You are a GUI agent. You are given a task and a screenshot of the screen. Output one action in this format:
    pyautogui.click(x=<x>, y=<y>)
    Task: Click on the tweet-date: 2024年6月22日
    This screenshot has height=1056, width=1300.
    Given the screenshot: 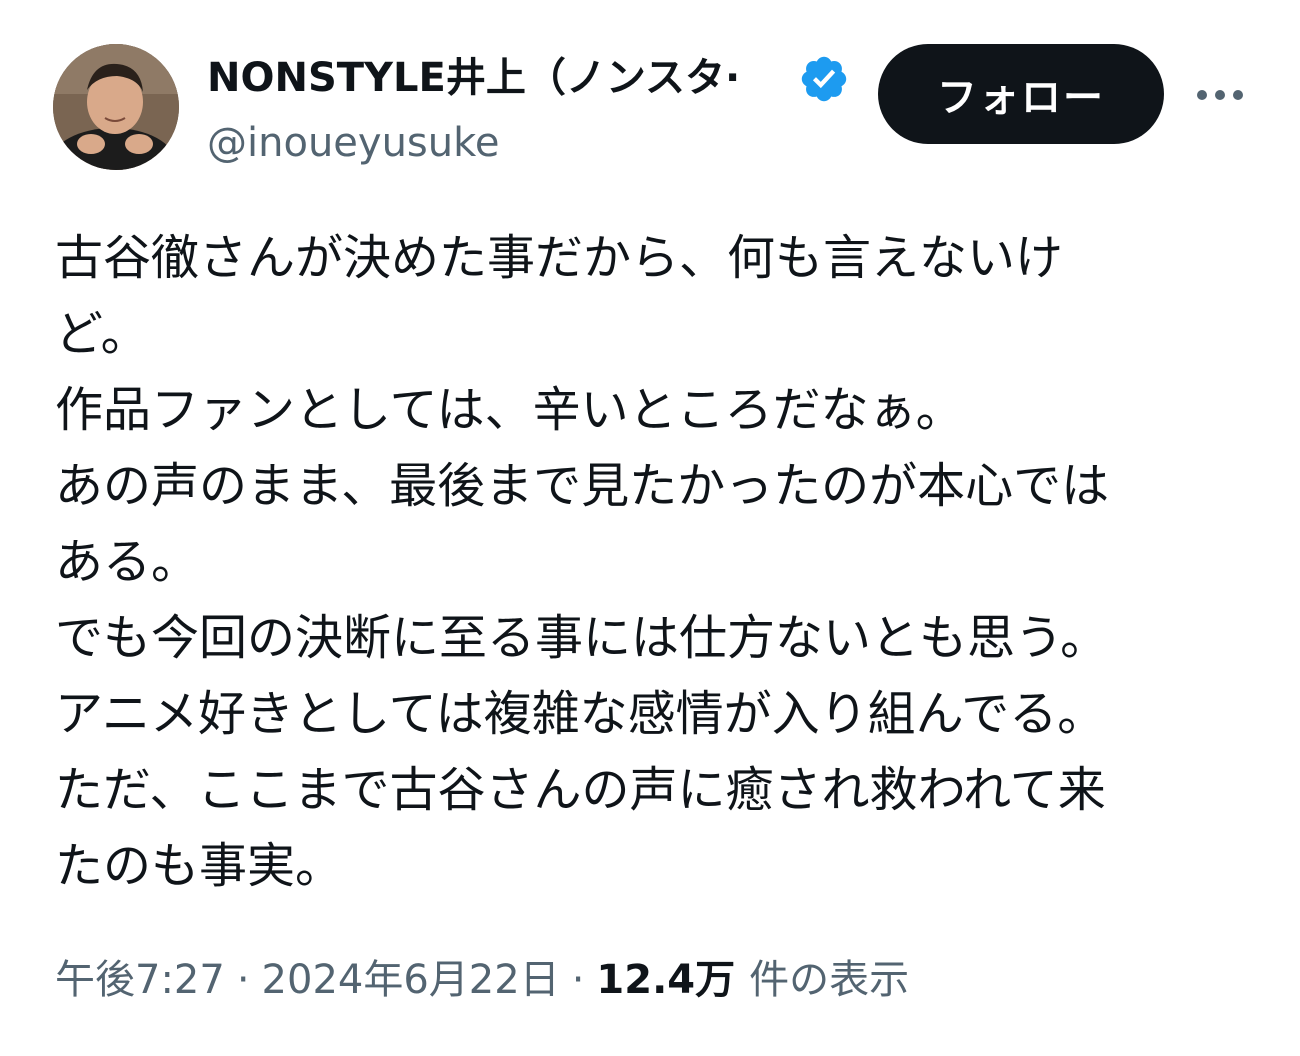 What is the action you would take?
    pyautogui.click(x=411, y=980)
    